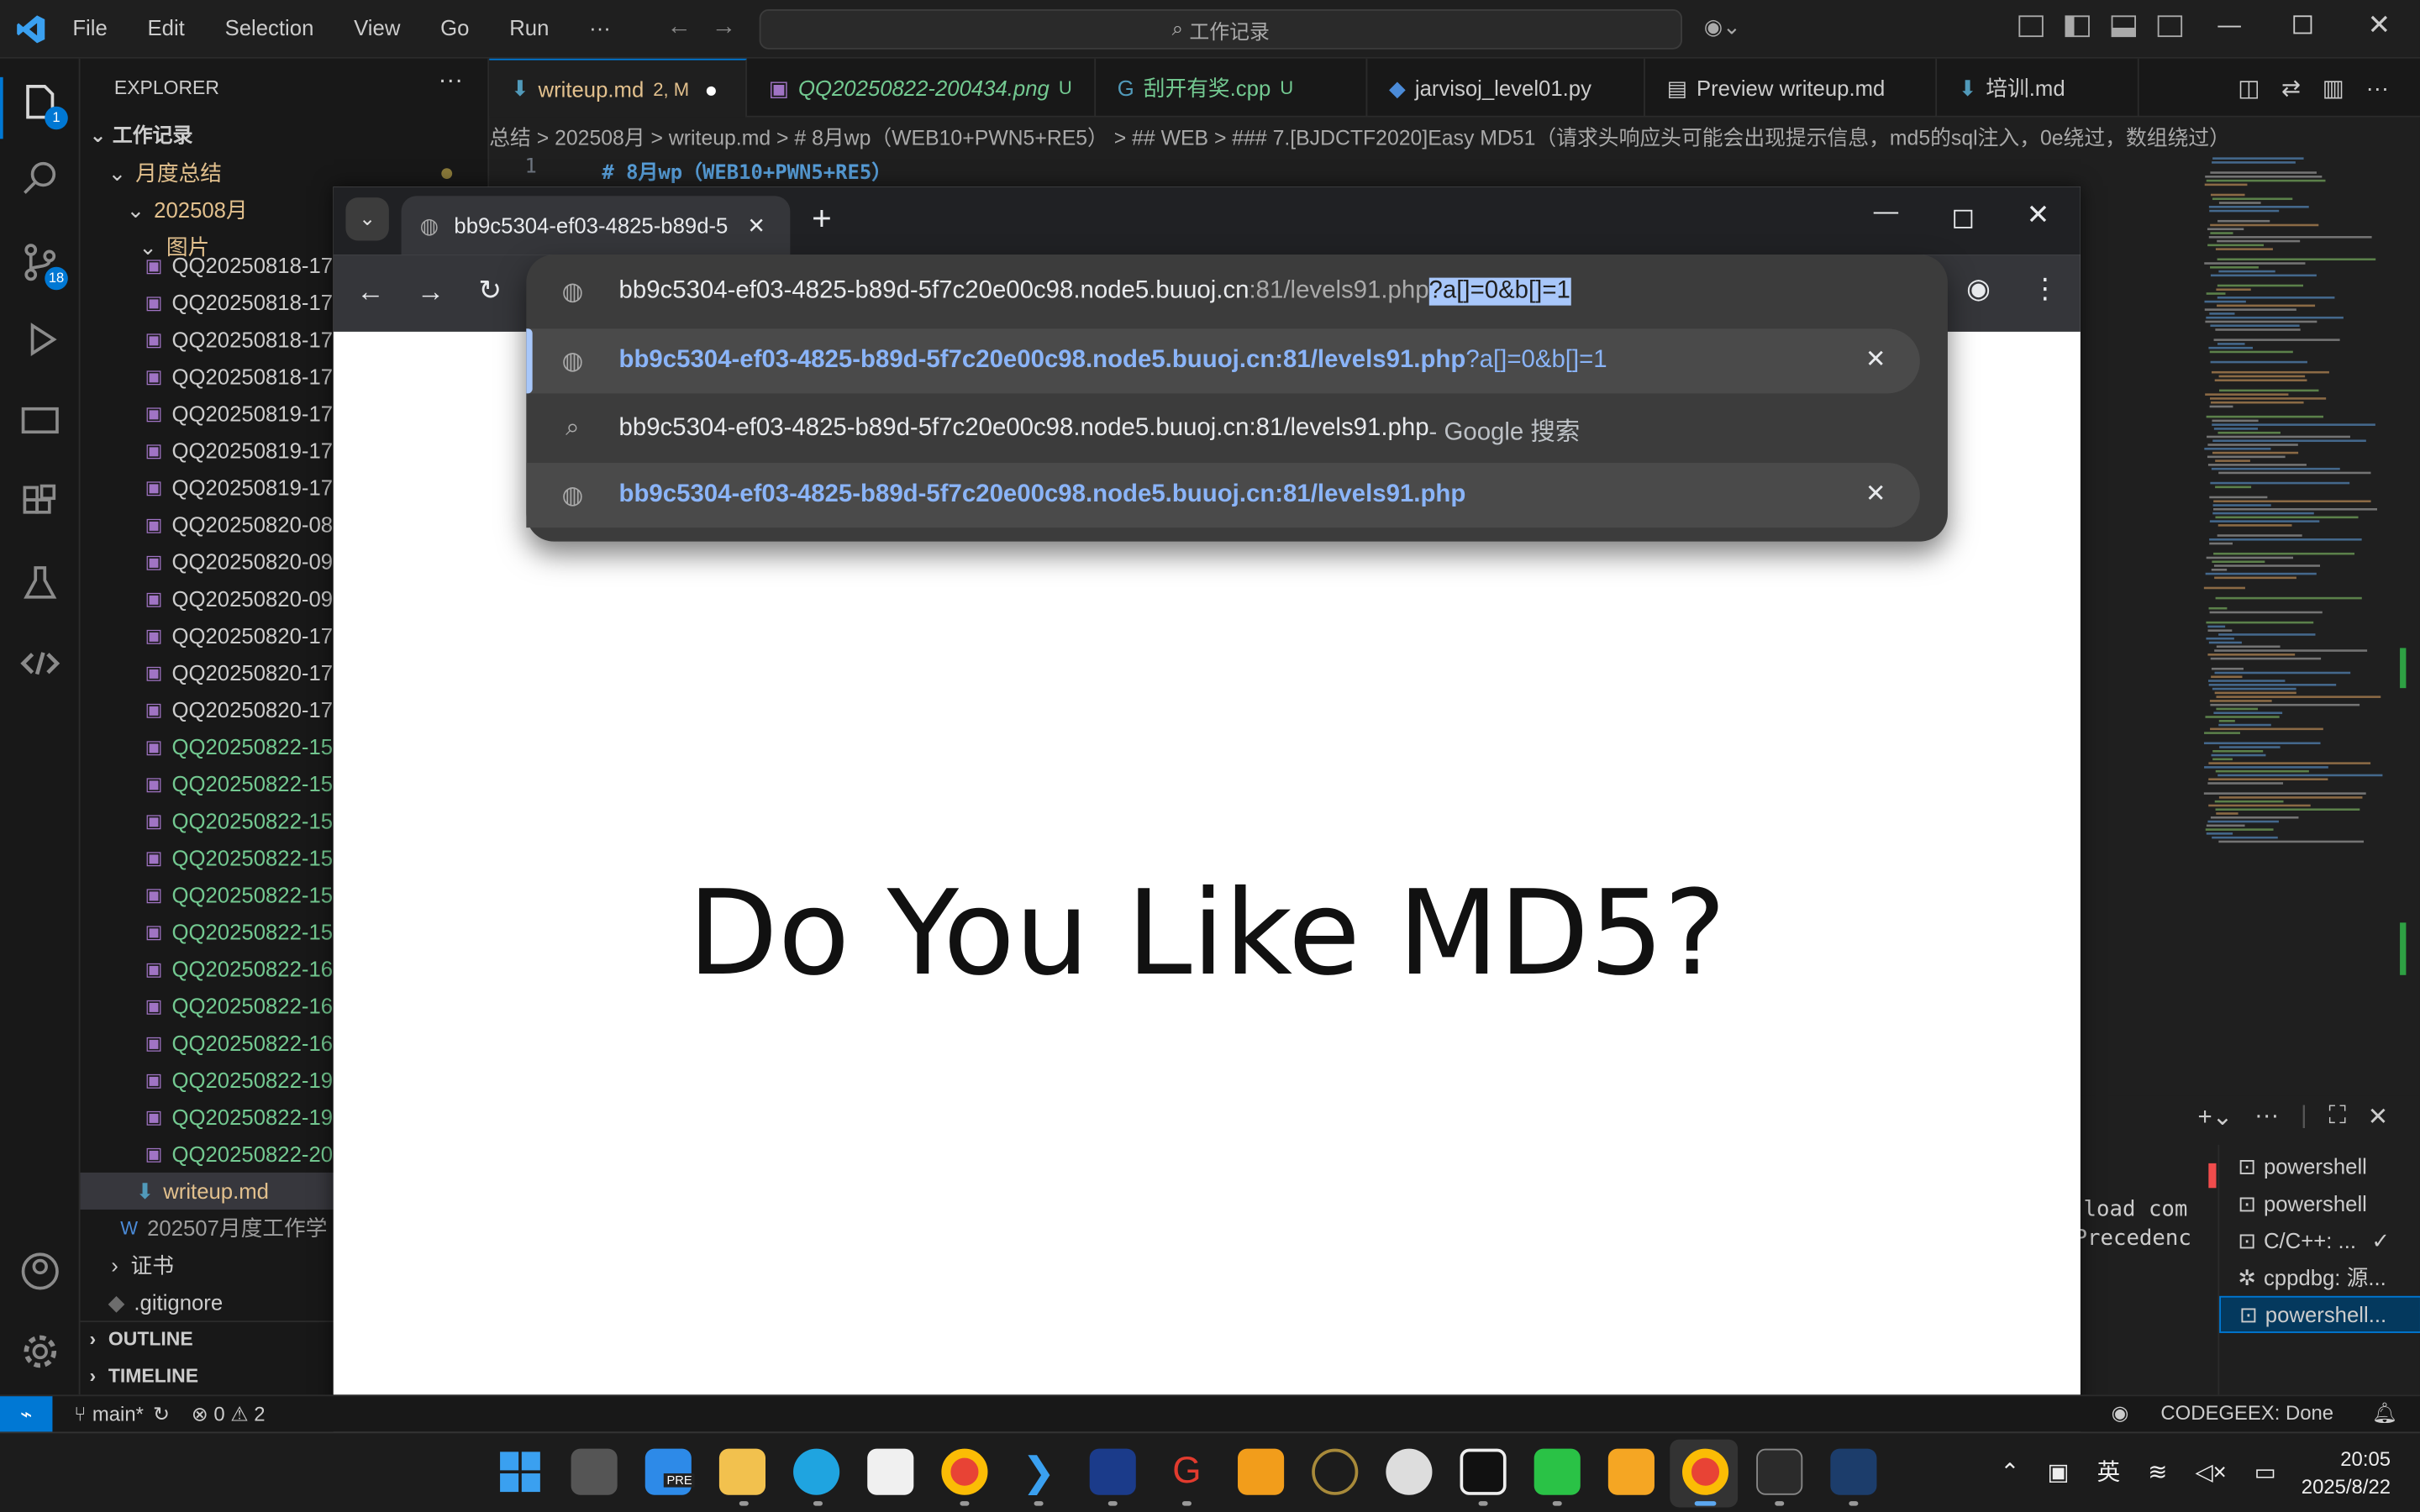 Image resolution: width=2420 pixels, height=1512 pixels. I want to click on image-file-item: ▣ QQ20250820-17, so click(239, 709).